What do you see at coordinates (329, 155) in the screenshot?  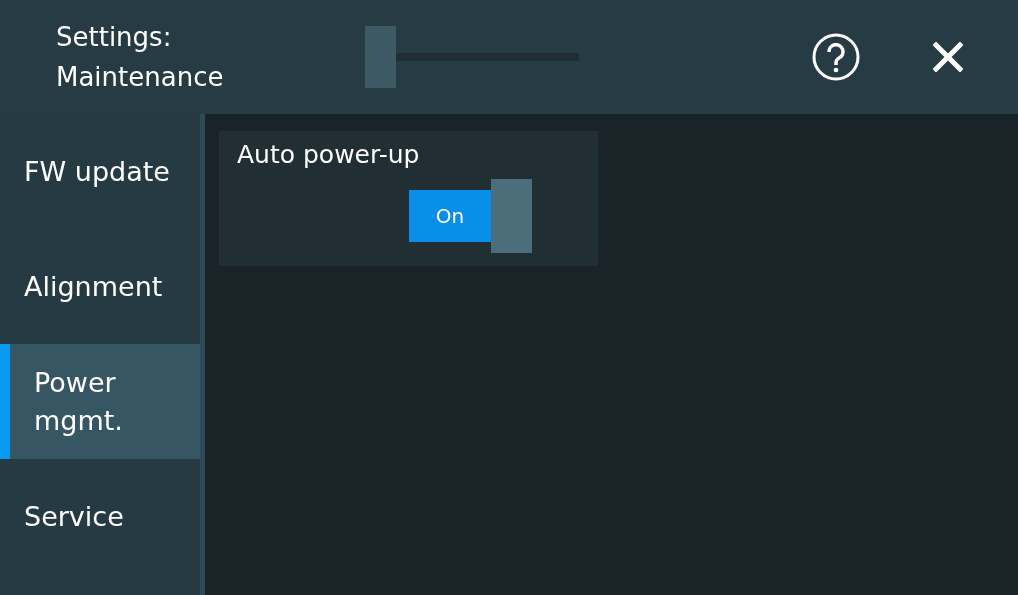 I see `setting-label: Auto power-up` at bounding box center [329, 155].